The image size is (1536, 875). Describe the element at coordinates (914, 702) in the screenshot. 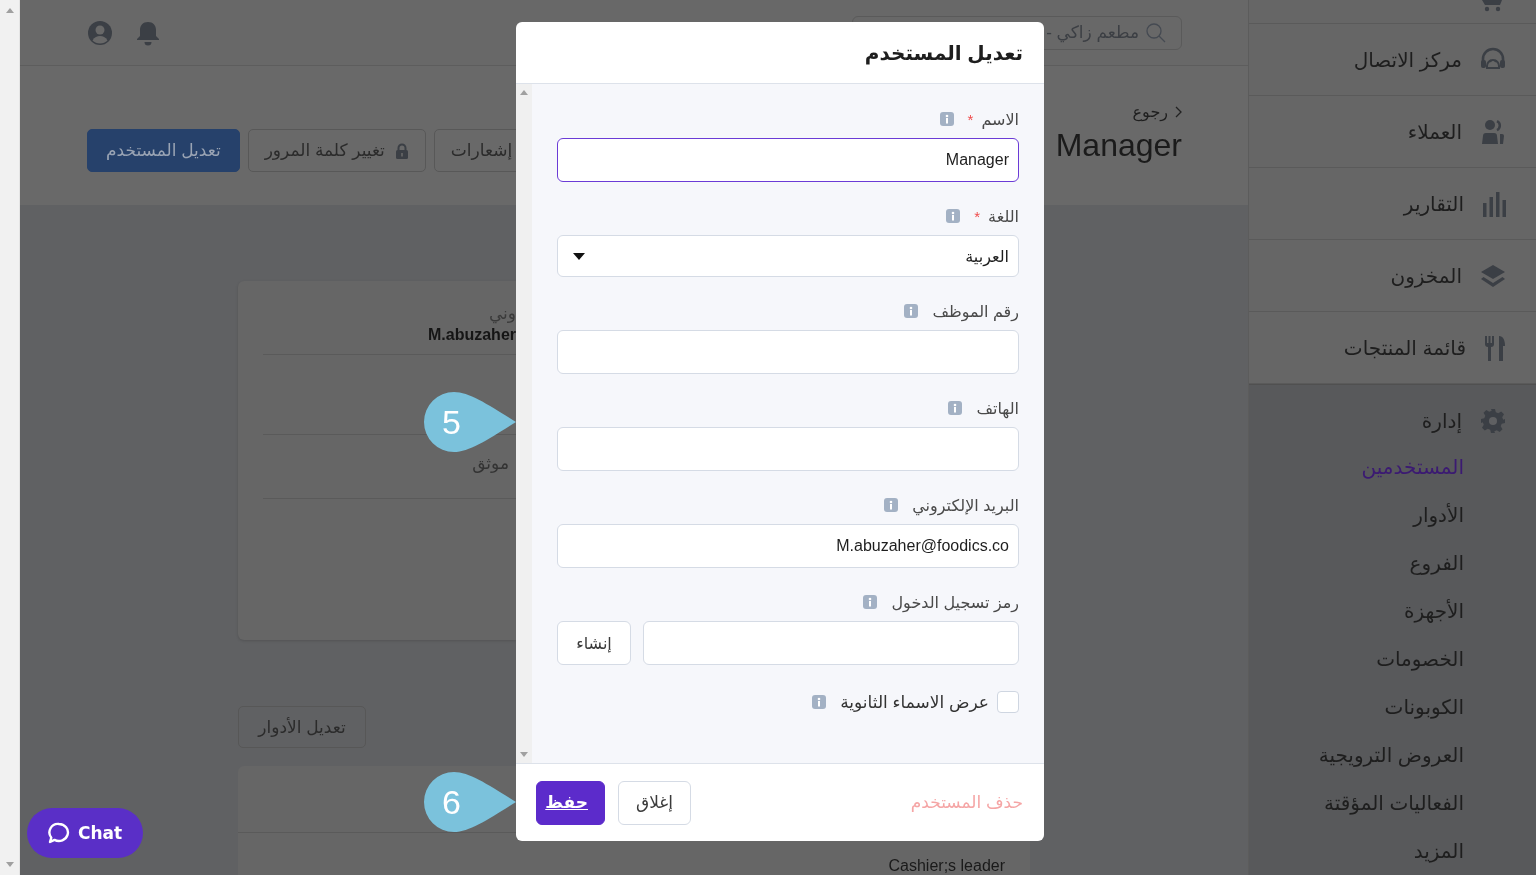

I see `checkbox-label: عرض الاسماء الثانوية` at that location.